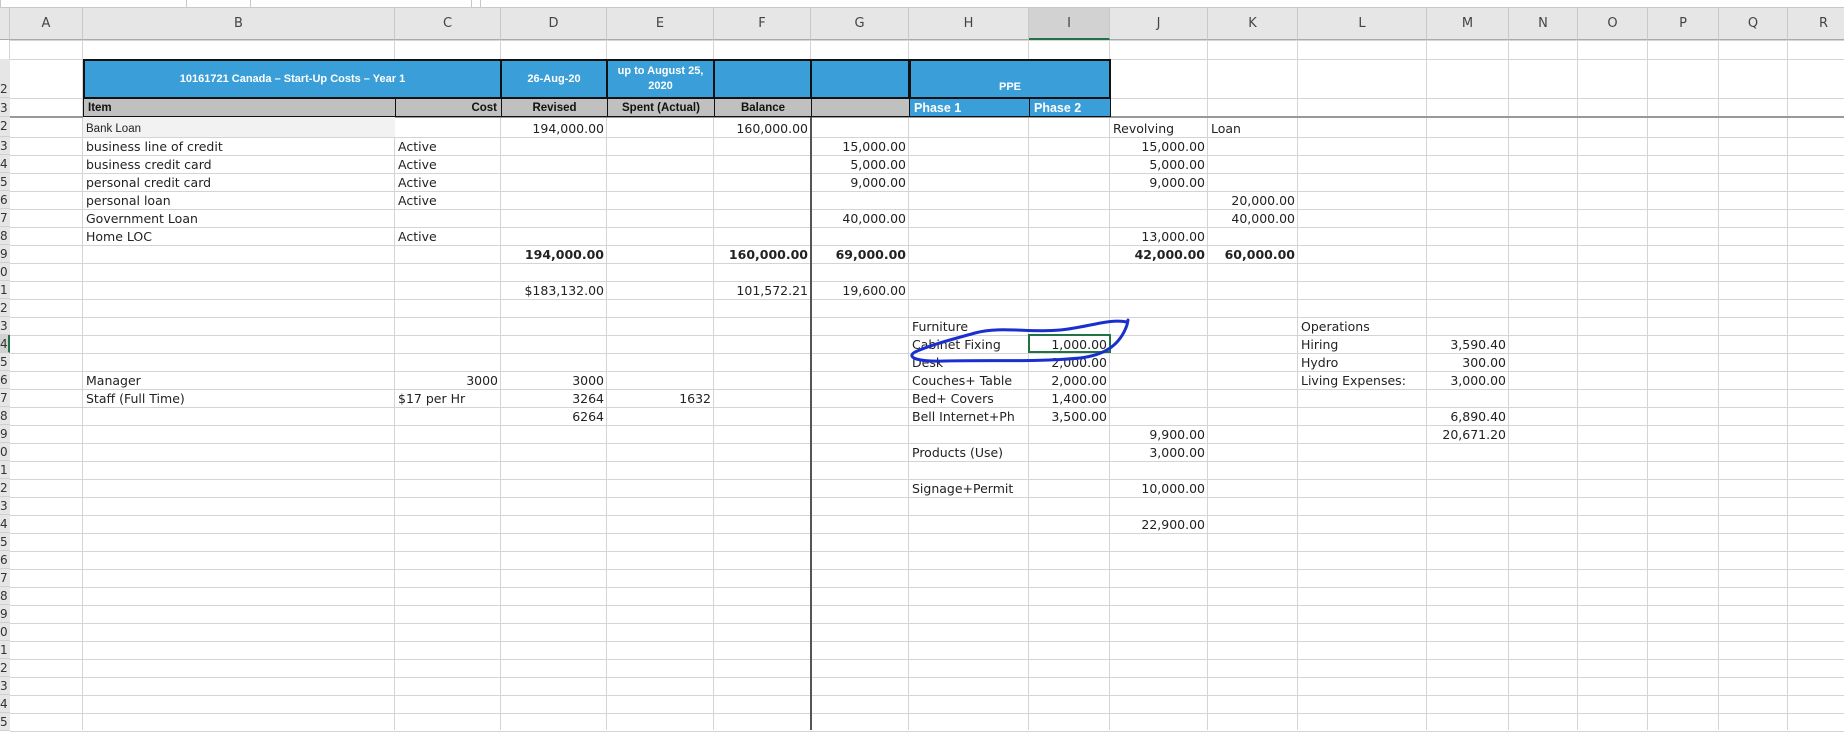 The height and width of the screenshot is (732, 1844). What do you see at coordinates (239, 236) in the screenshot?
I see `cell-B7: Home LOC` at bounding box center [239, 236].